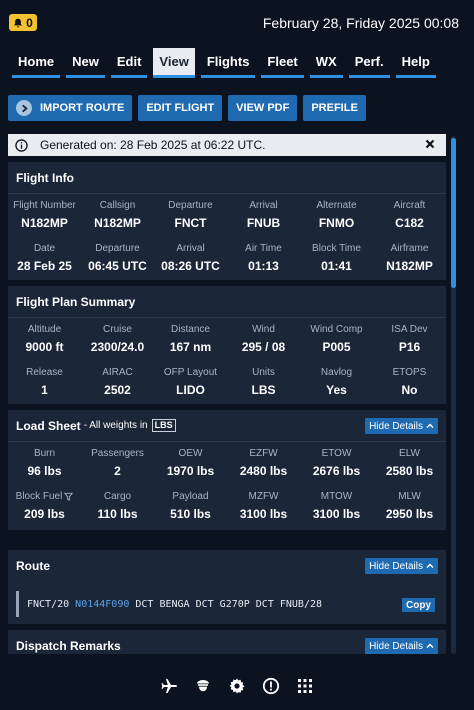 The height and width of the screenshot is (710, 474). Describe the element at coordinates (263, 205) in the screenshot. I see `field-label: Arrival` at that location.